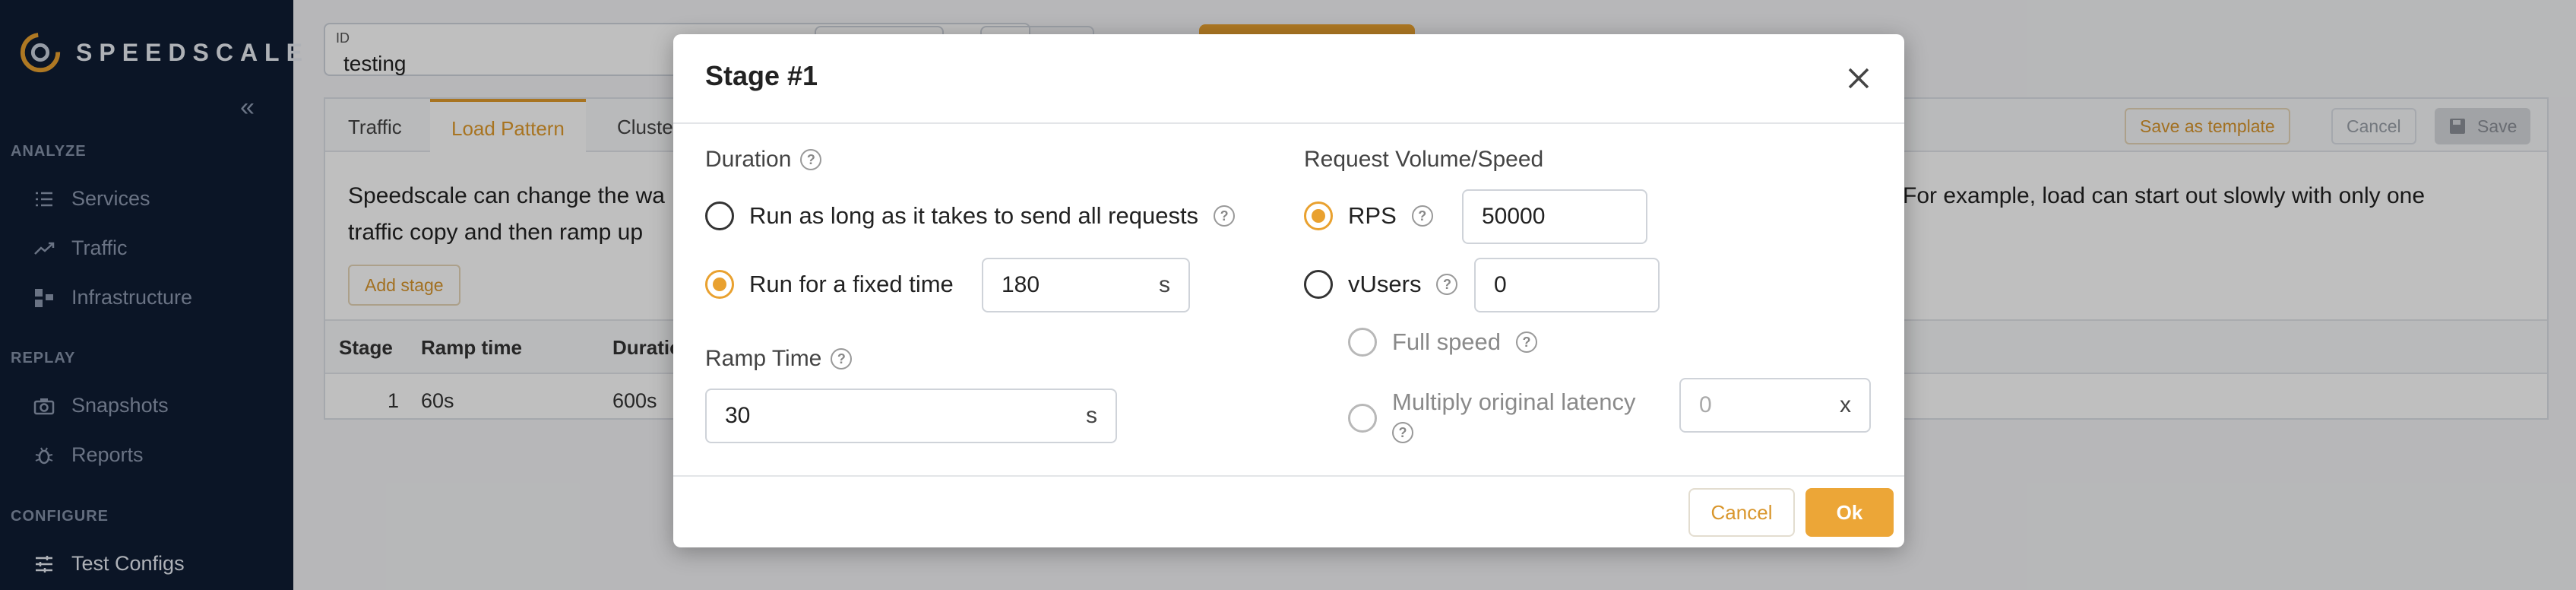 This screenshot has width=2576, height=590. Describe the element at coordinates (1849, 512) in the screenshot. I see `ok-button: Ok` at that location.